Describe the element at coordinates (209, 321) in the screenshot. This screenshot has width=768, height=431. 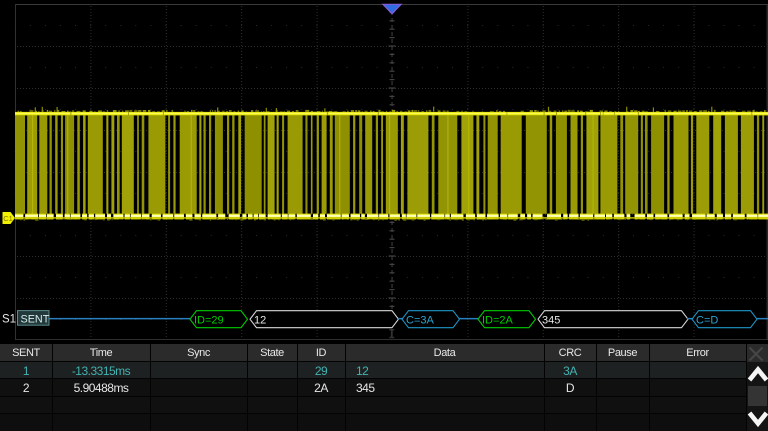
I see `svg-text: ID=29` at that location.